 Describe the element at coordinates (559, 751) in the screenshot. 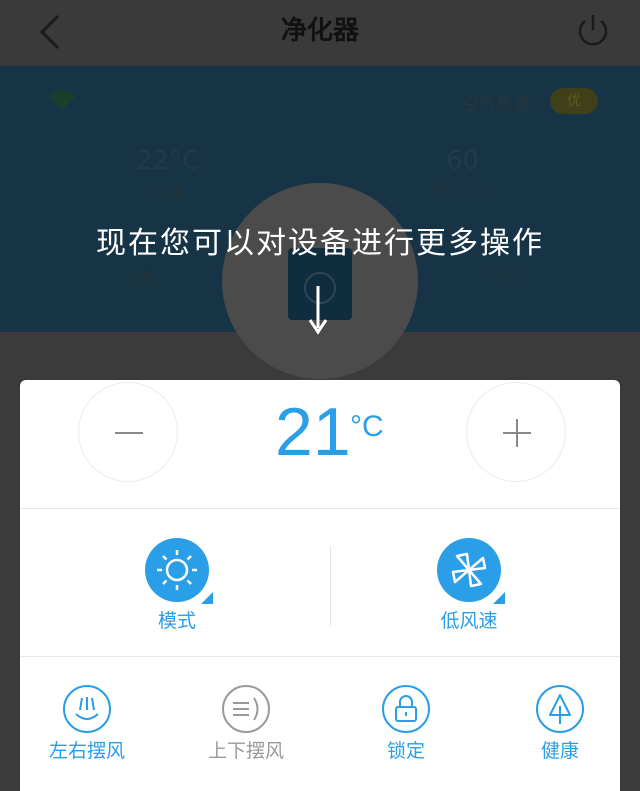

I see `health-label: 健康` at that location.